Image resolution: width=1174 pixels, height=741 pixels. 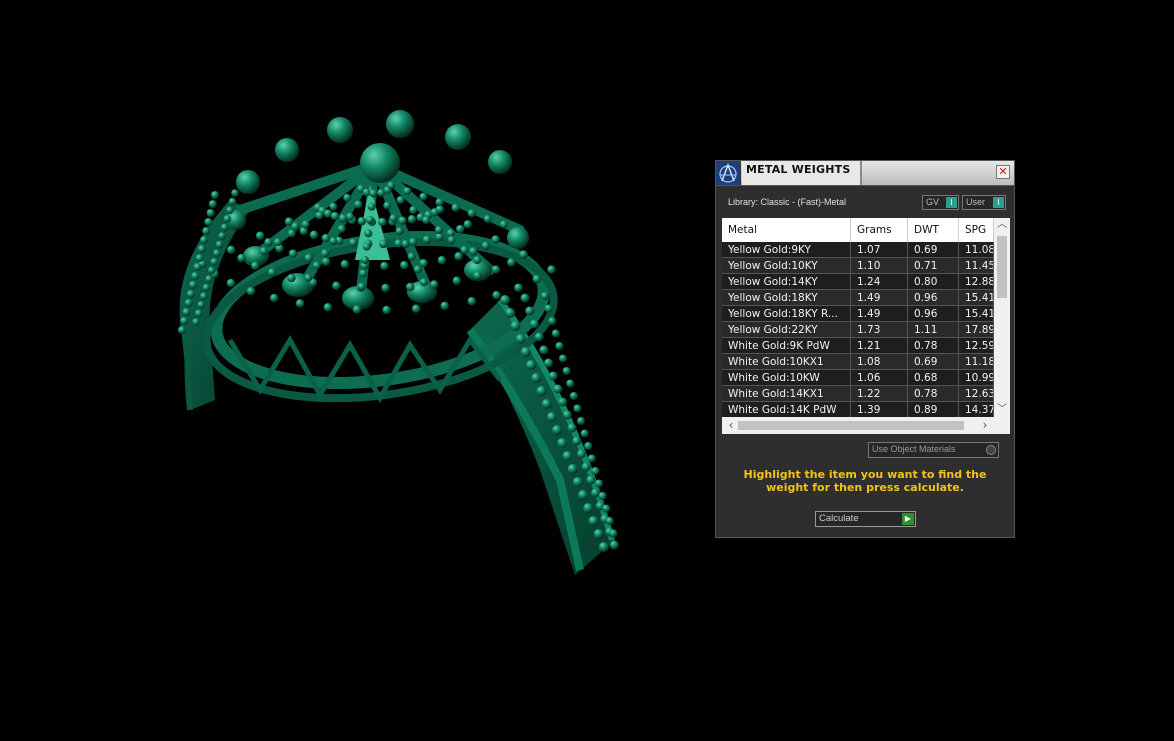 I want to click on cell-spg: 12.63, so click(x=976, y=394).